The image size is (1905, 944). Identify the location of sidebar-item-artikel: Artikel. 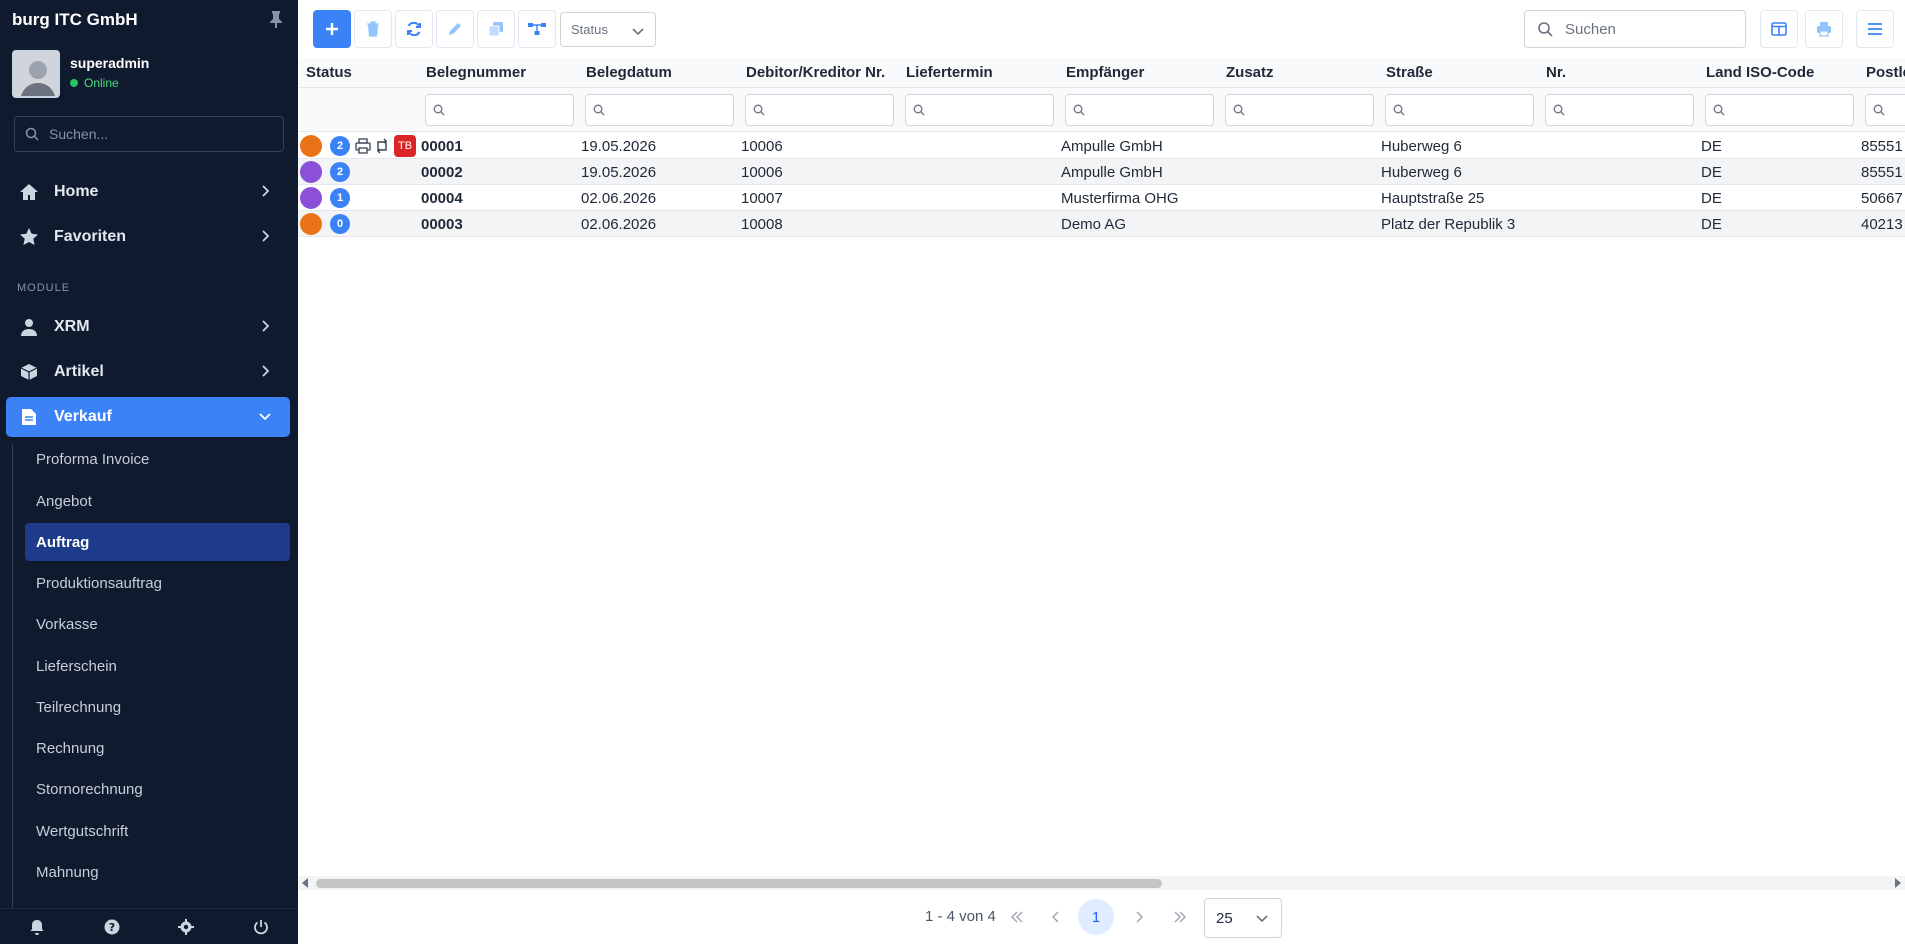
(148, 372).